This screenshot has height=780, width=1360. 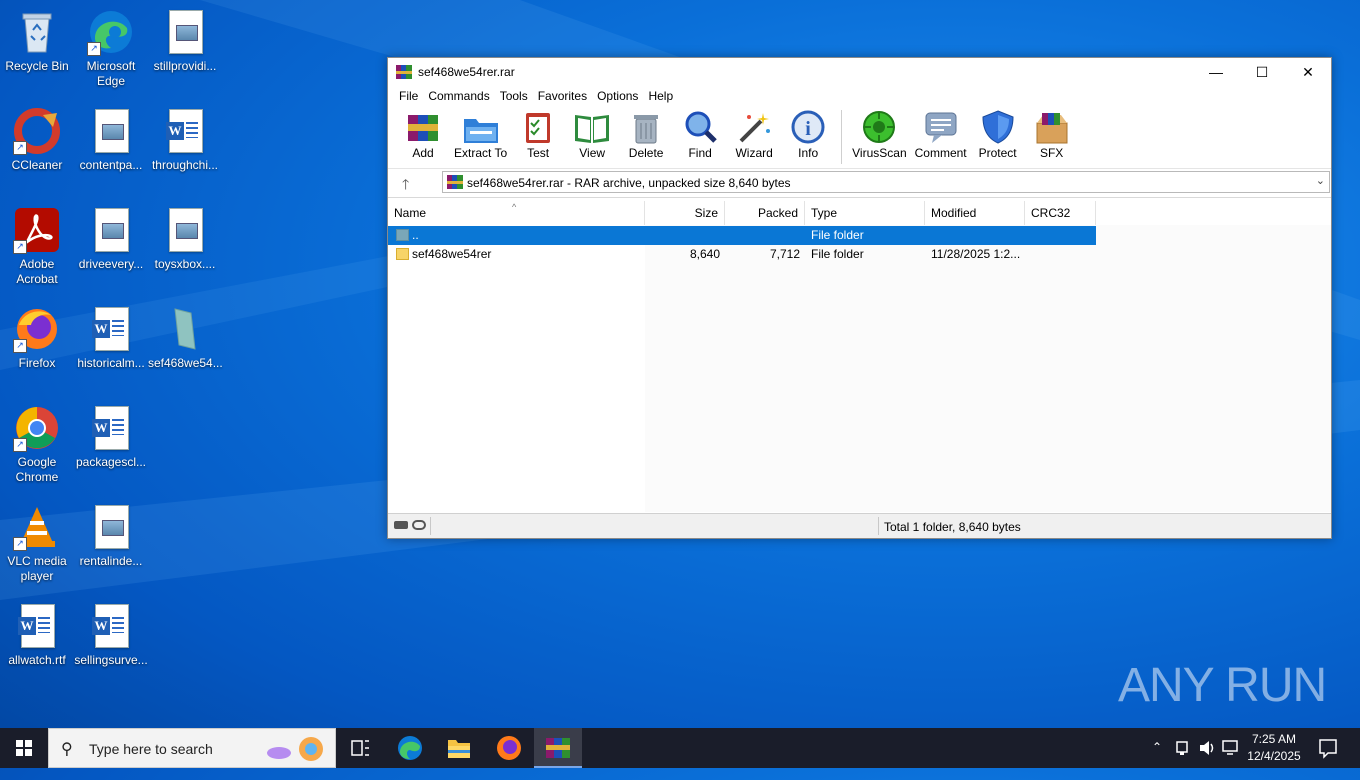 I want to click on toolbar-label: Test, so click(x=538, y=153).